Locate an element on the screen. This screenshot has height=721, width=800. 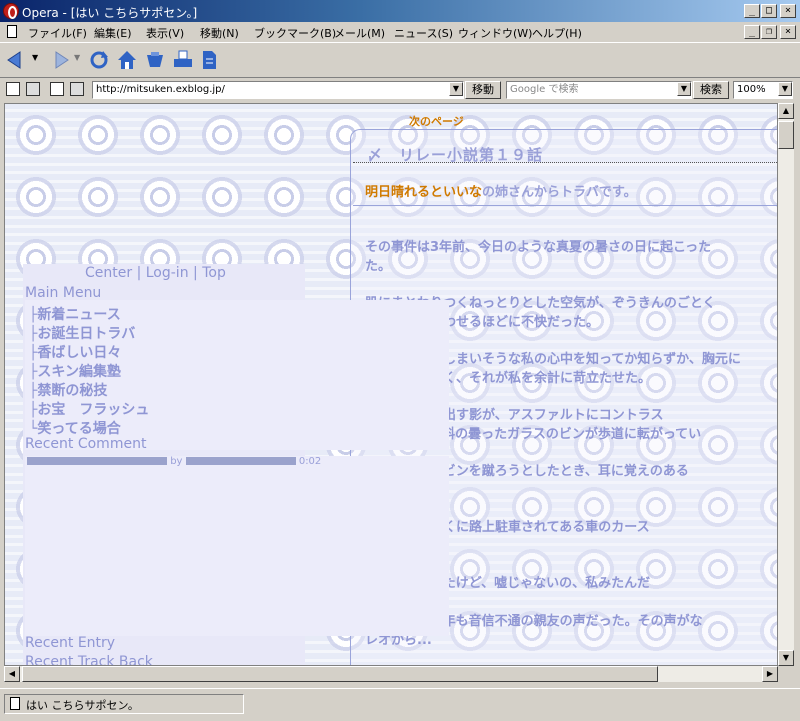
minimize-button: _ is located at coordinates (752, 11).